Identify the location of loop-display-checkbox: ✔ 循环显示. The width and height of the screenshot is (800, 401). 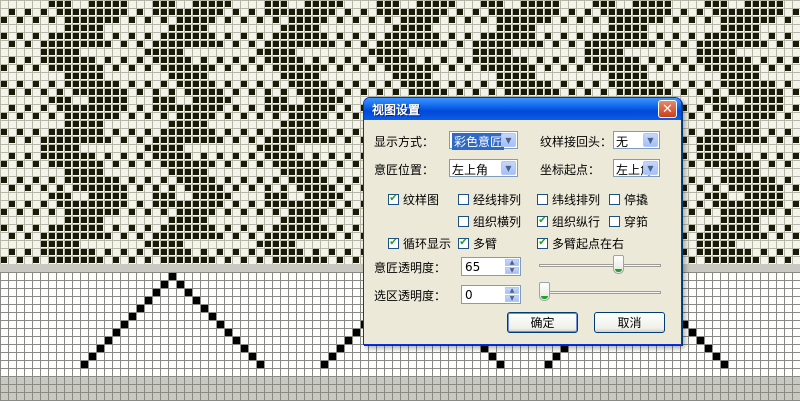
(420, 243).